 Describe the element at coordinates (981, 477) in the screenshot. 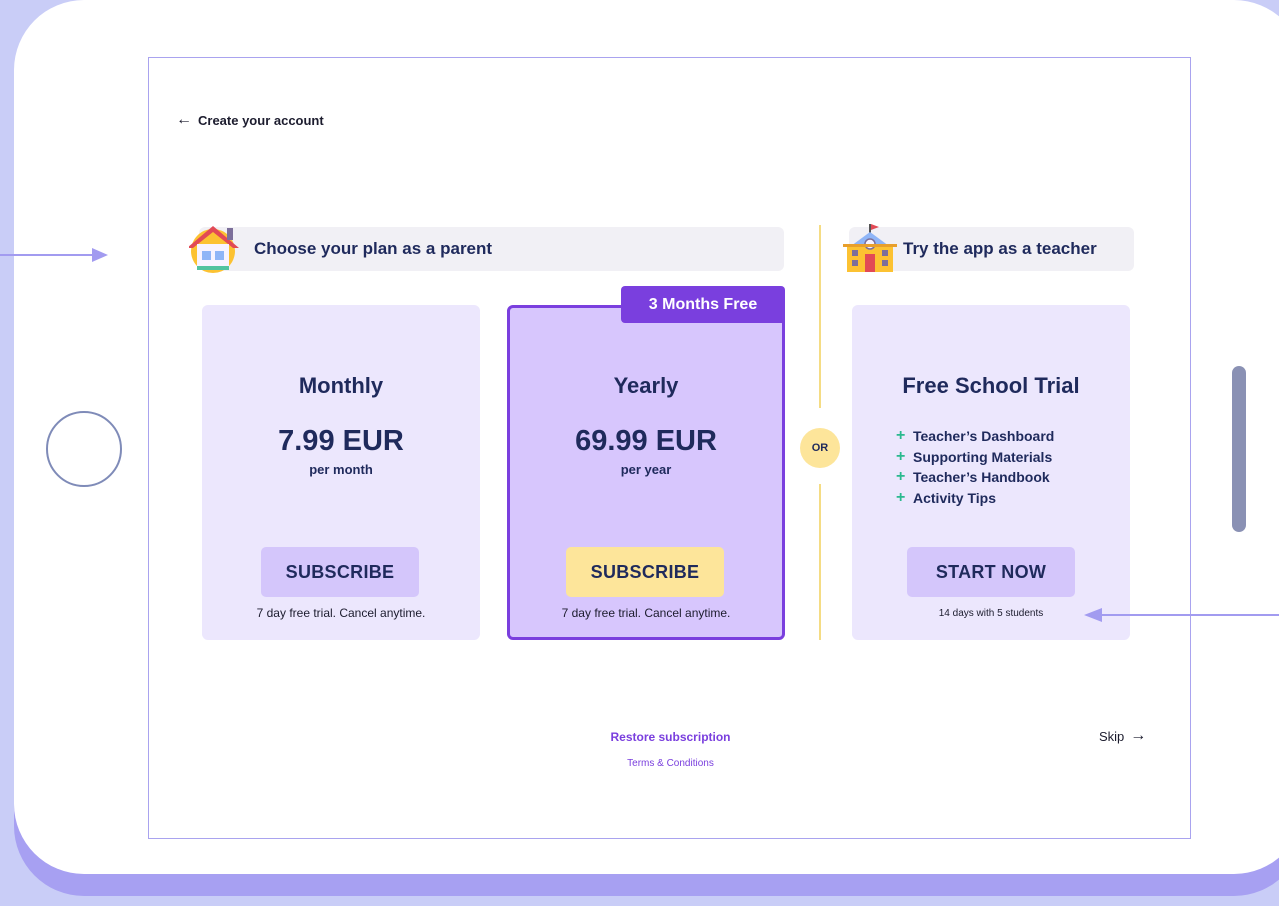

I see `feature-label: Teacher’s Handbook` at that location.